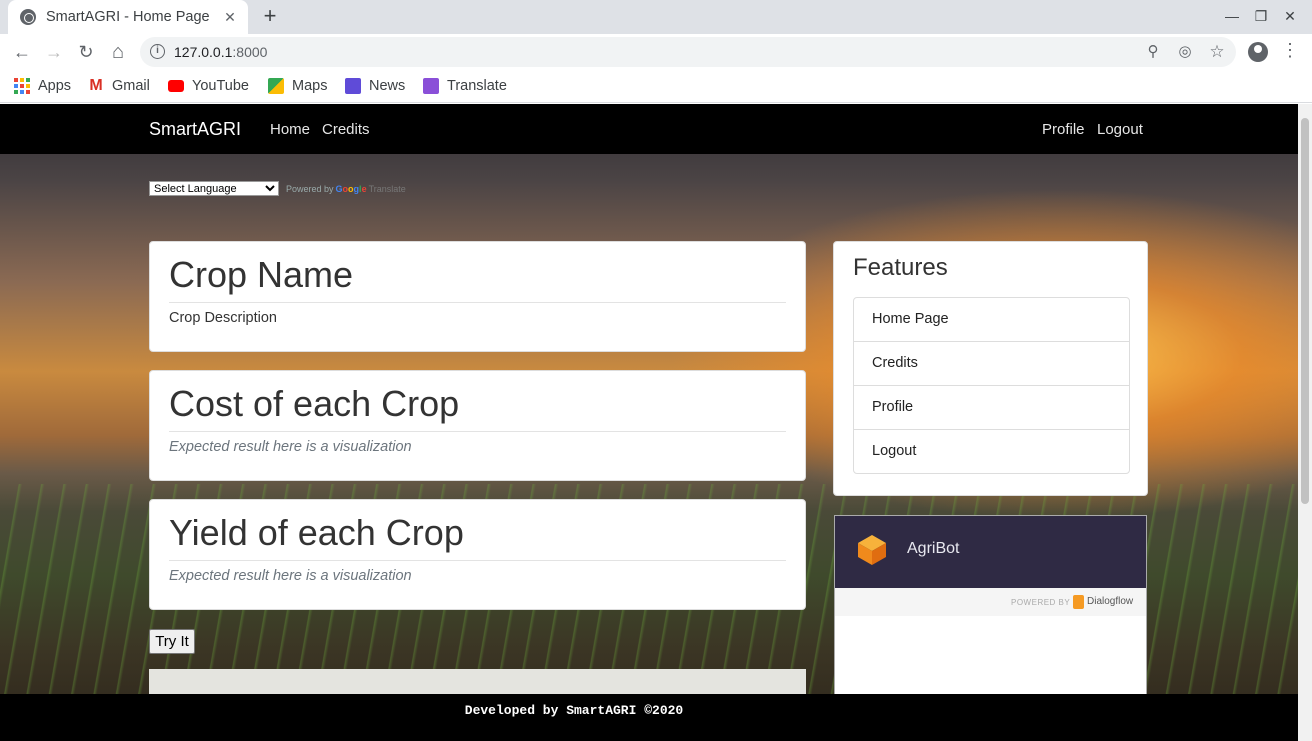  I want to click on browser-tab: SmartAGRI - Home Page ✕, so click(128, 17).